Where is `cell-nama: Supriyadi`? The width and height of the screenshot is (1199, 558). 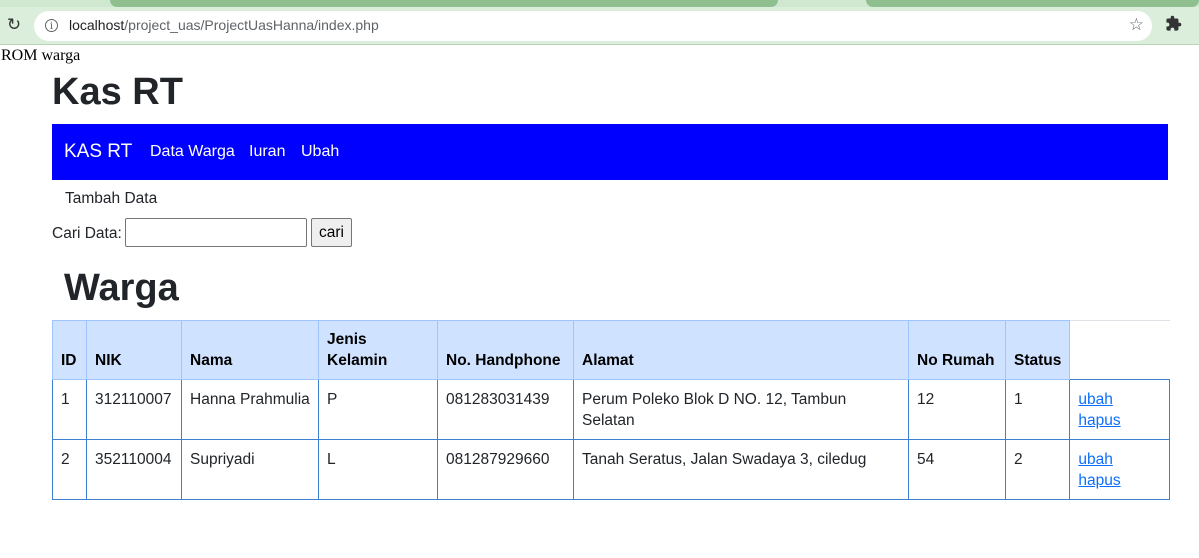 cell-nama: Supriyadi is located at coordinates (250, 469).